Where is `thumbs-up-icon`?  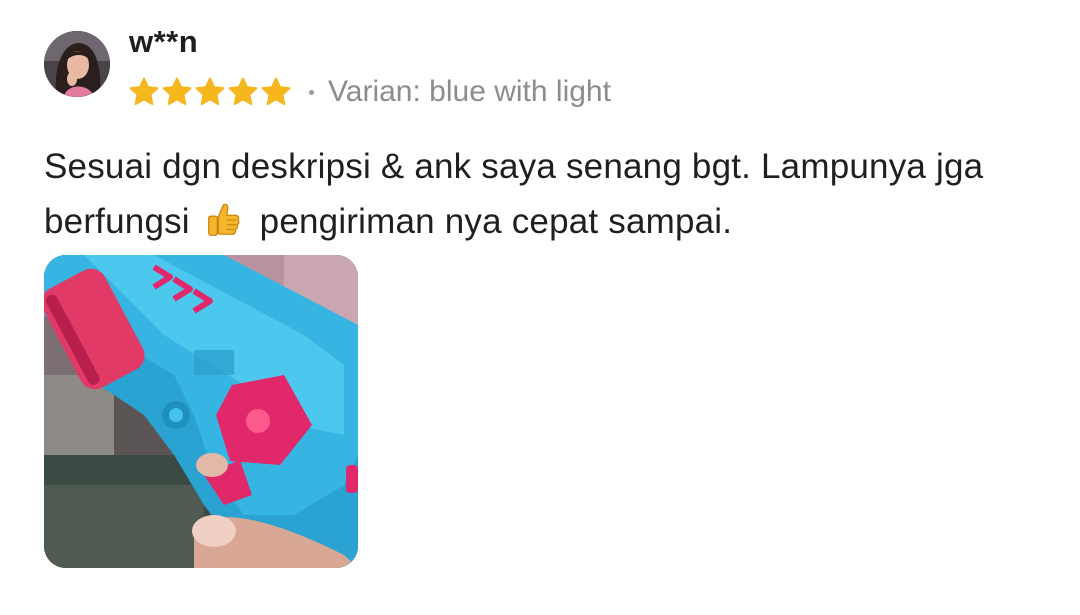
thumbs-up-icon is located at coordinates (223, 220).